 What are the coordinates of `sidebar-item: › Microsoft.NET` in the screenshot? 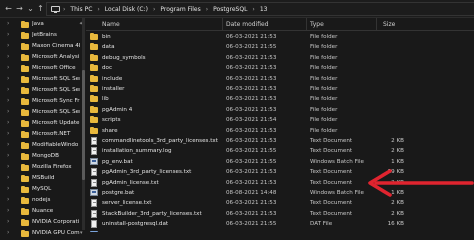 It's located at (43, 135).